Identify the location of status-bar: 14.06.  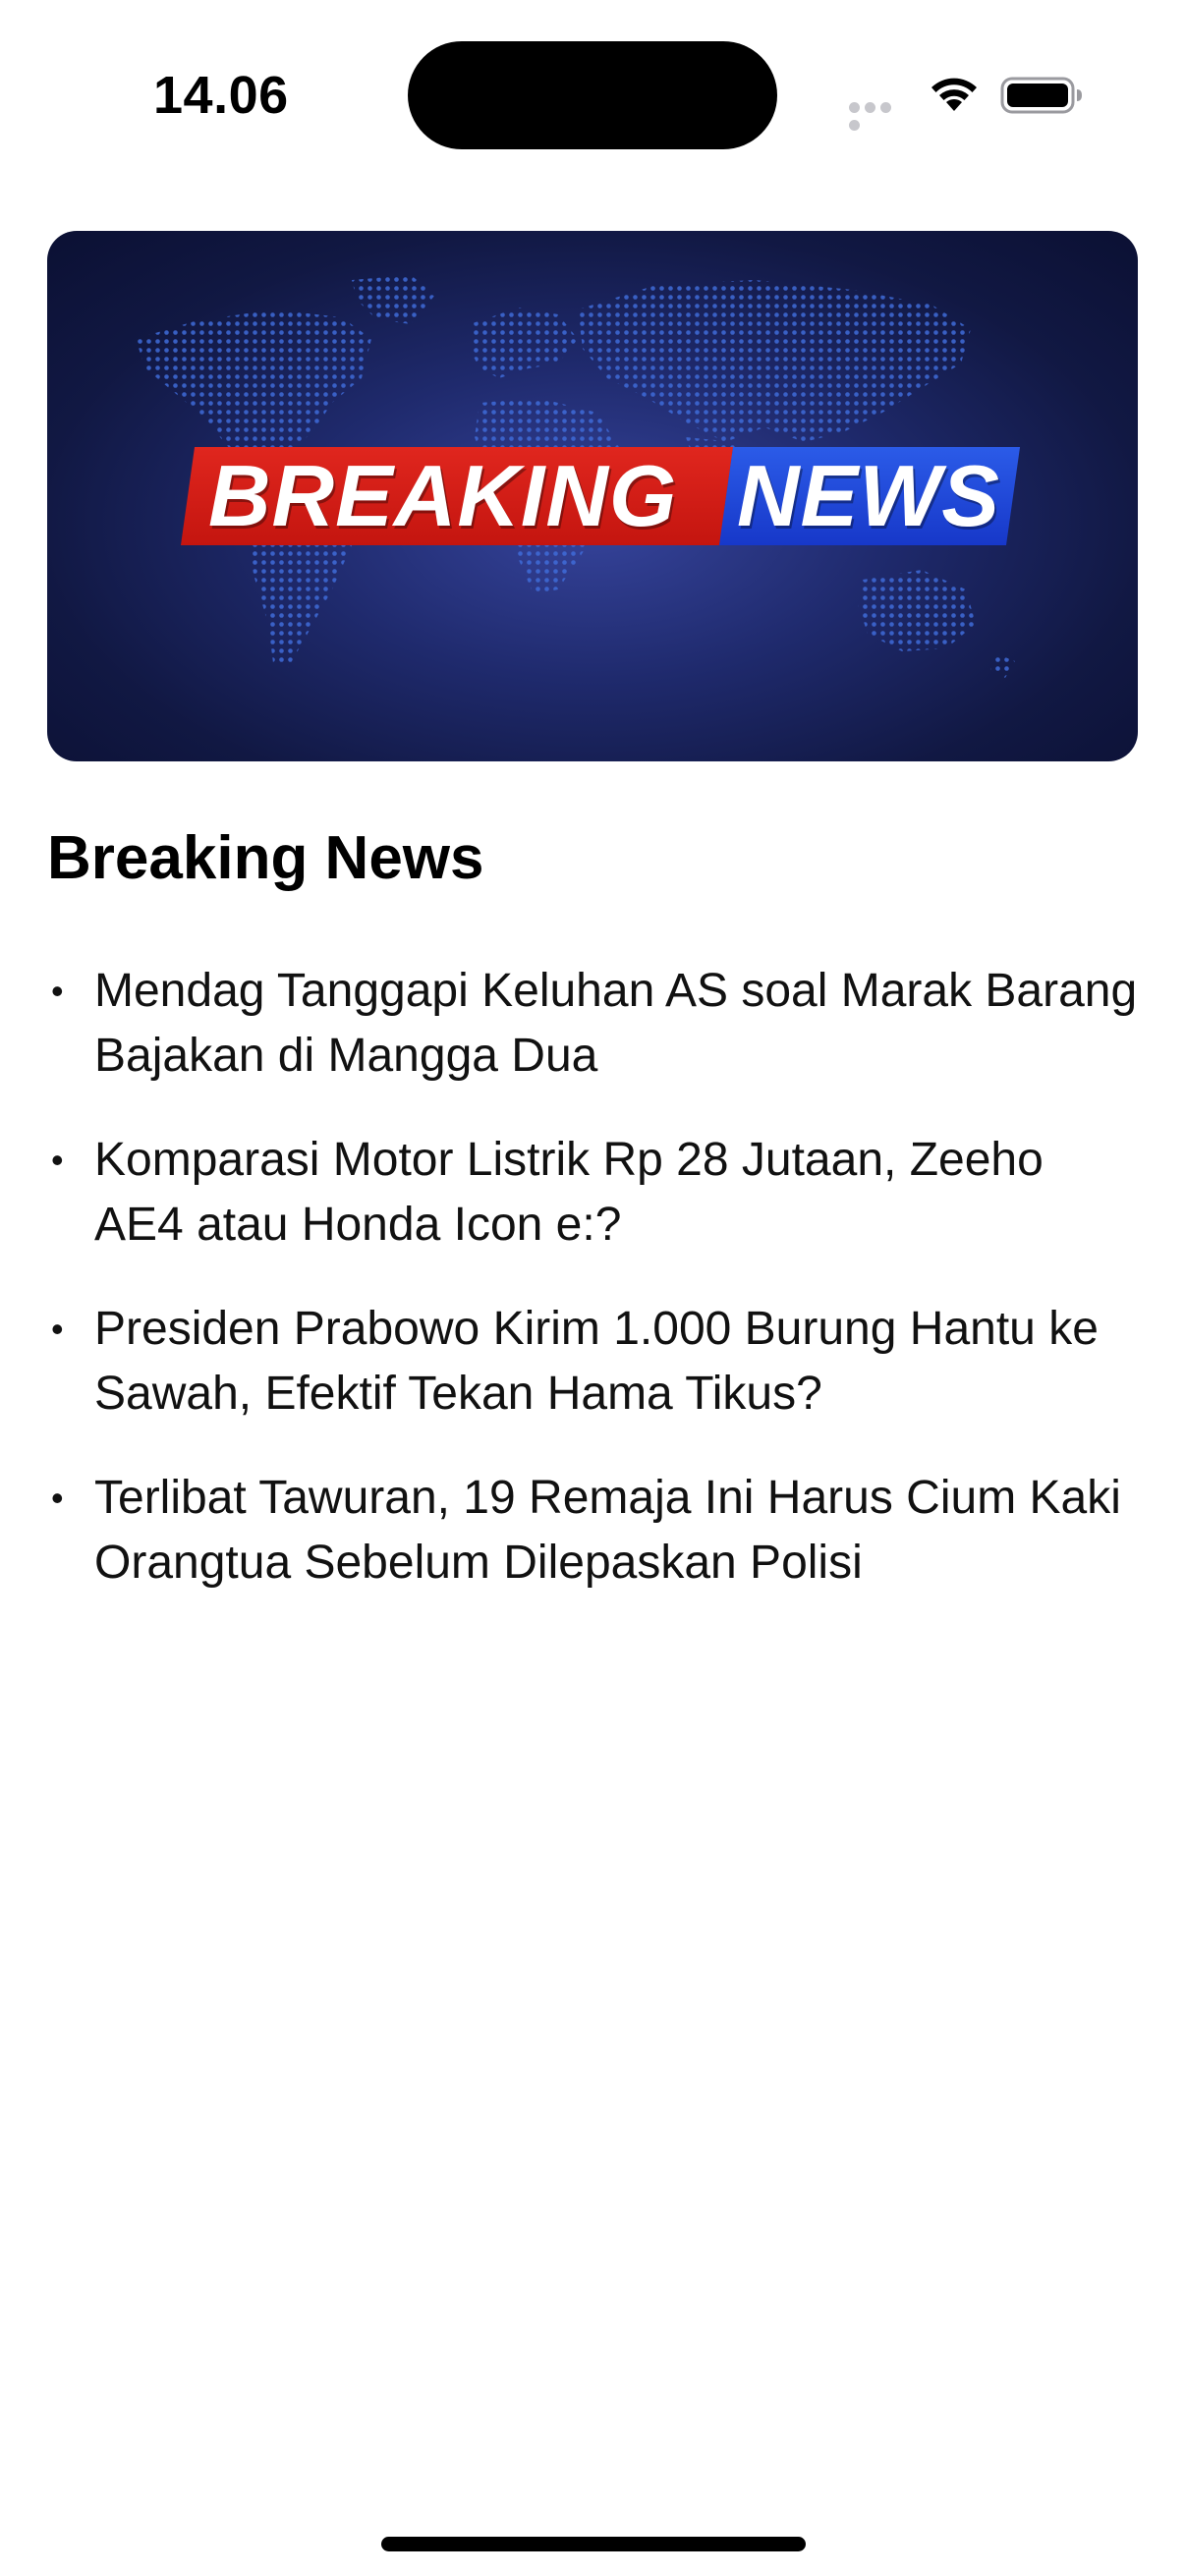
(592, 98).